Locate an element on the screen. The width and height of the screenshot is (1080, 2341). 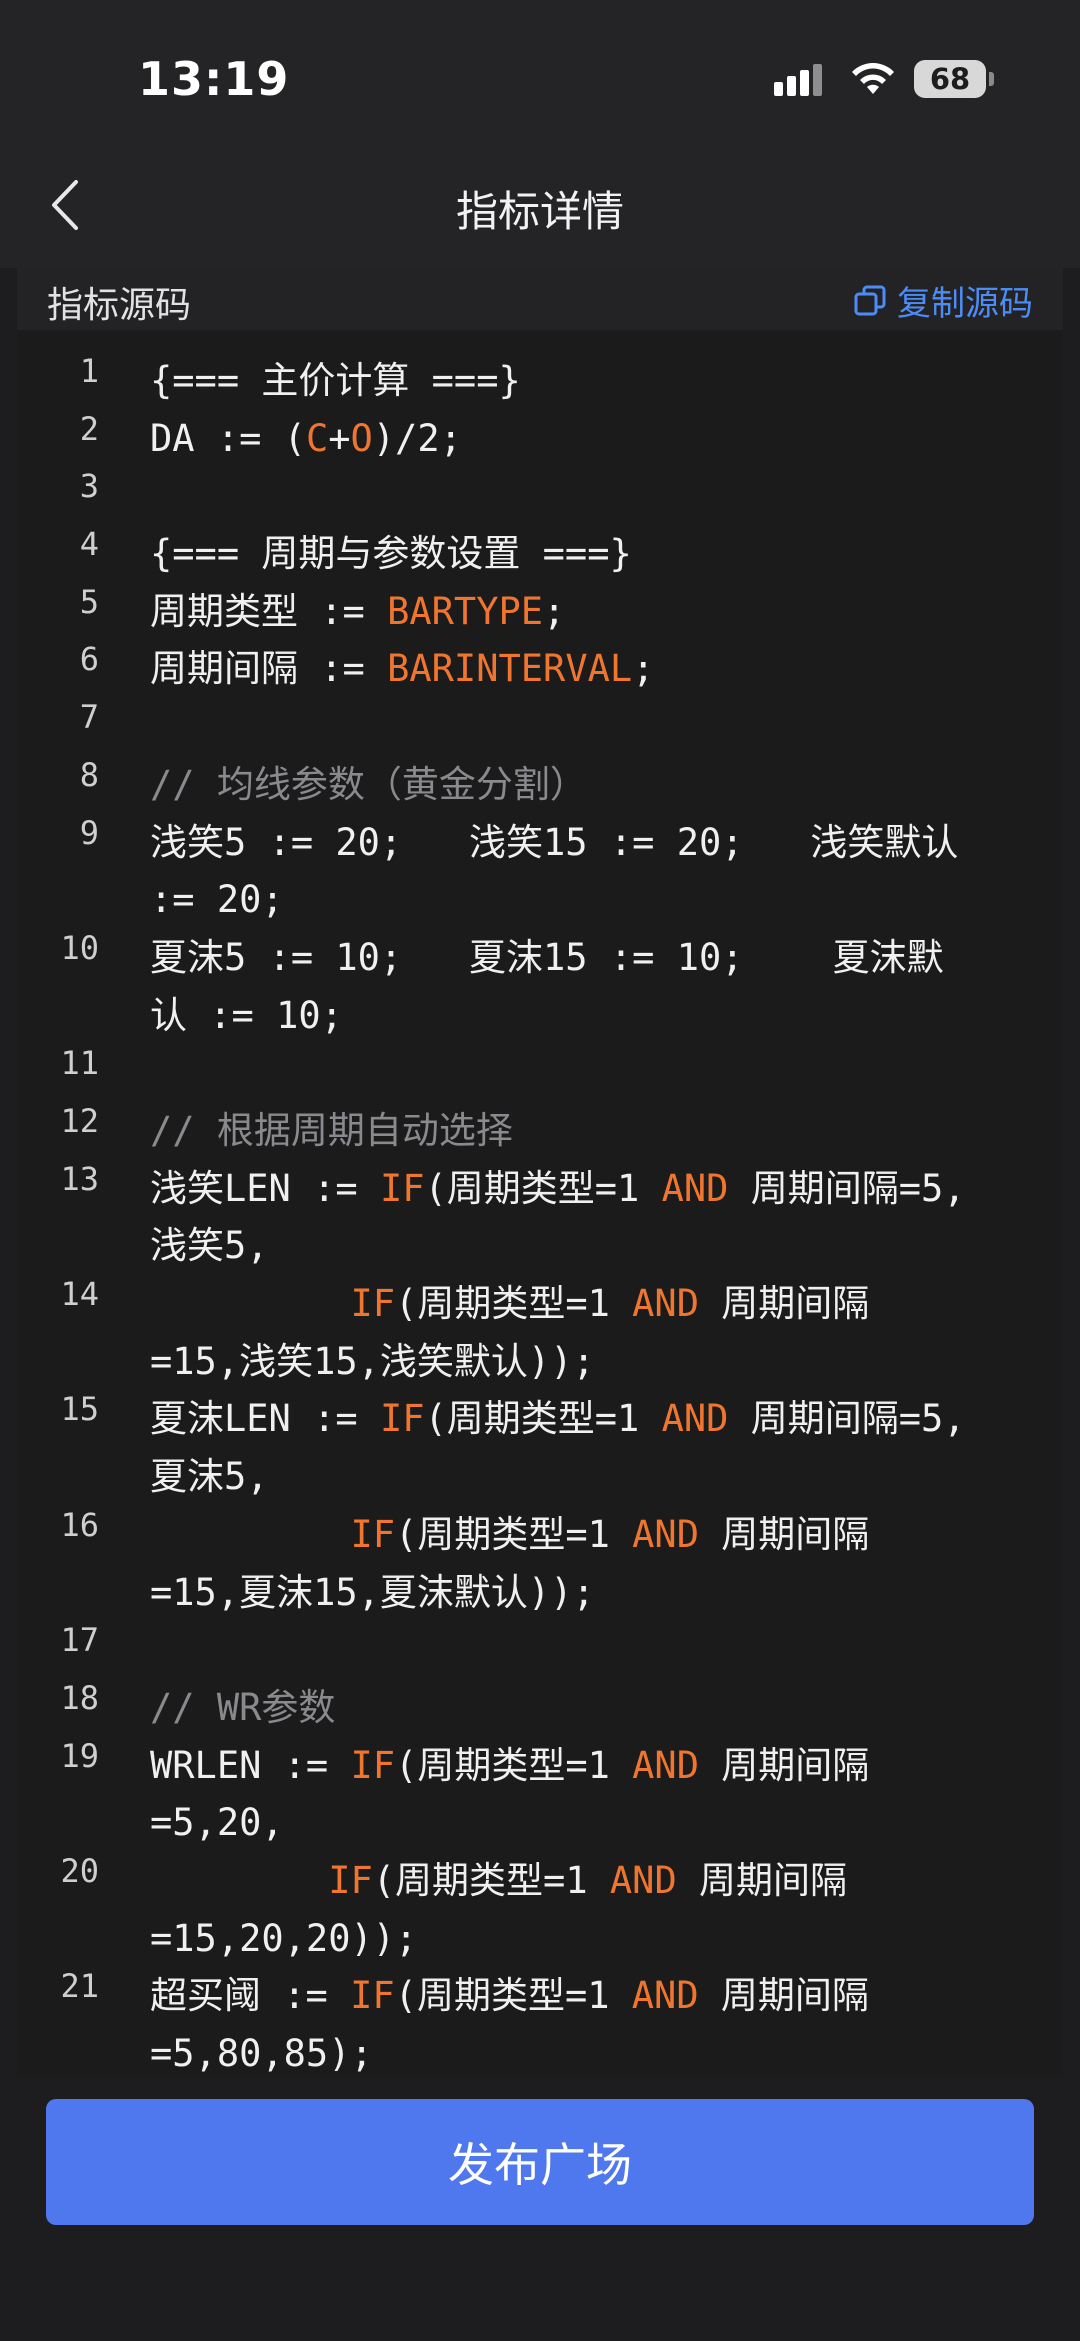
battery-tip is located at coordinates (991, 79).